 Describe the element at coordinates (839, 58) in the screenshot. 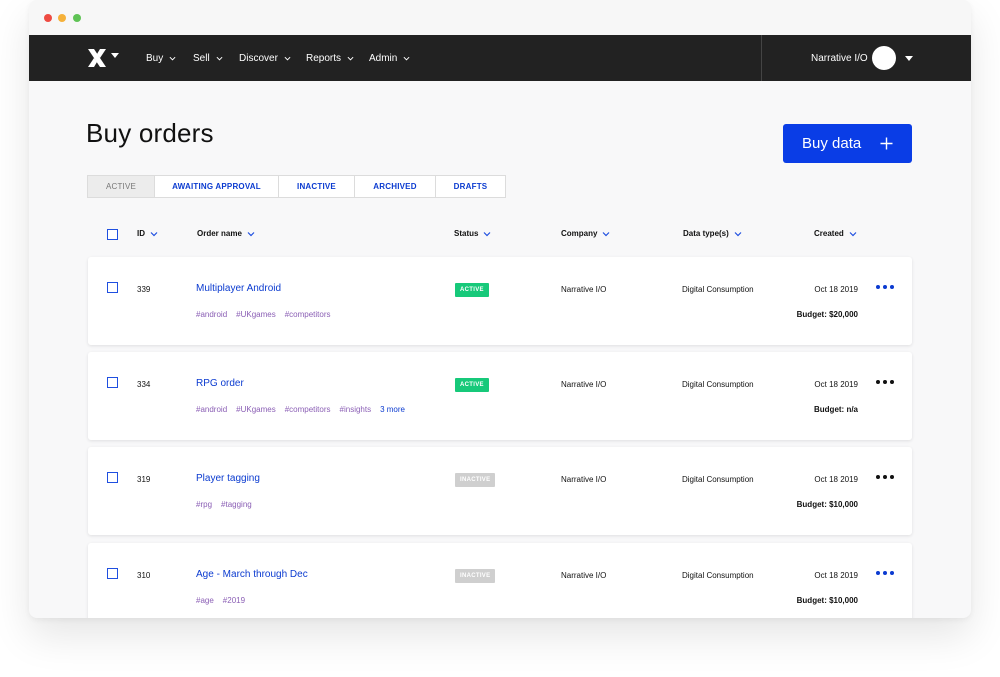

I see `org-name: Narrative I/O` at that location.